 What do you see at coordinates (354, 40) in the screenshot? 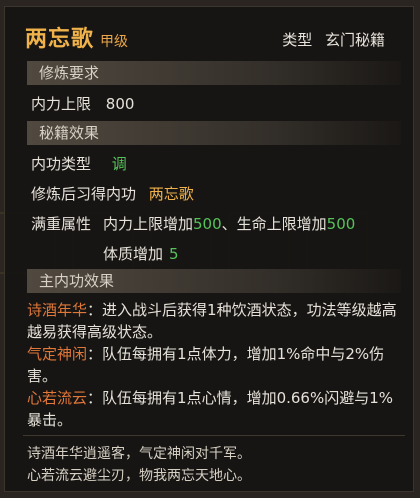
I see `type-value: 玄门秘籍` at bounding box center [354, 40].